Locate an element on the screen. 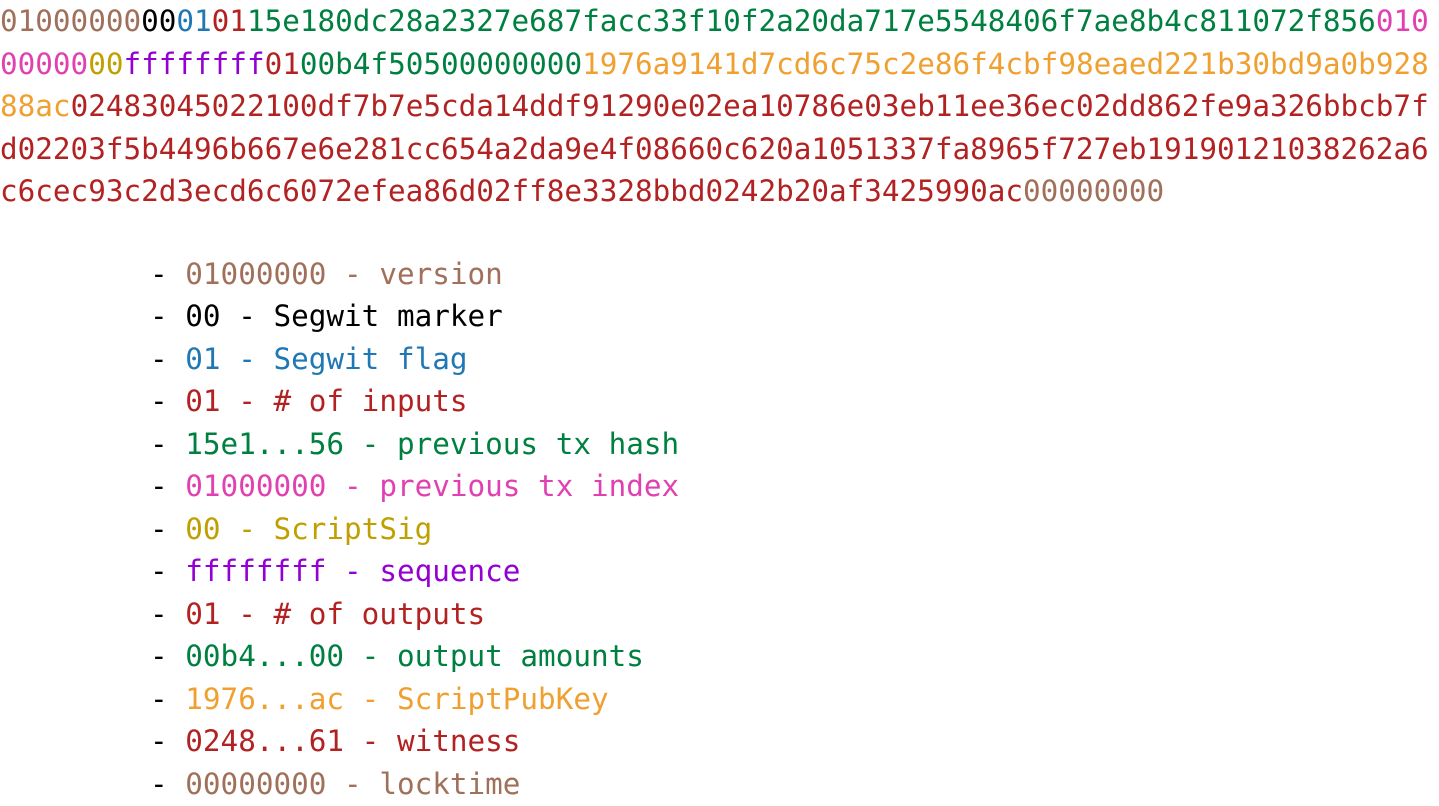 This screenshot has height=806, width=1439. legend-code: 1976...ac is located at coordinates (265, 698).